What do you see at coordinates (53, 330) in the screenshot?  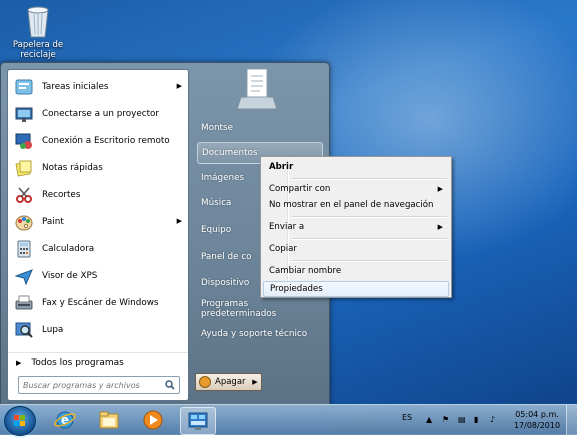 I see `program-item-label: Lupa` at bounding box center [53, 330].